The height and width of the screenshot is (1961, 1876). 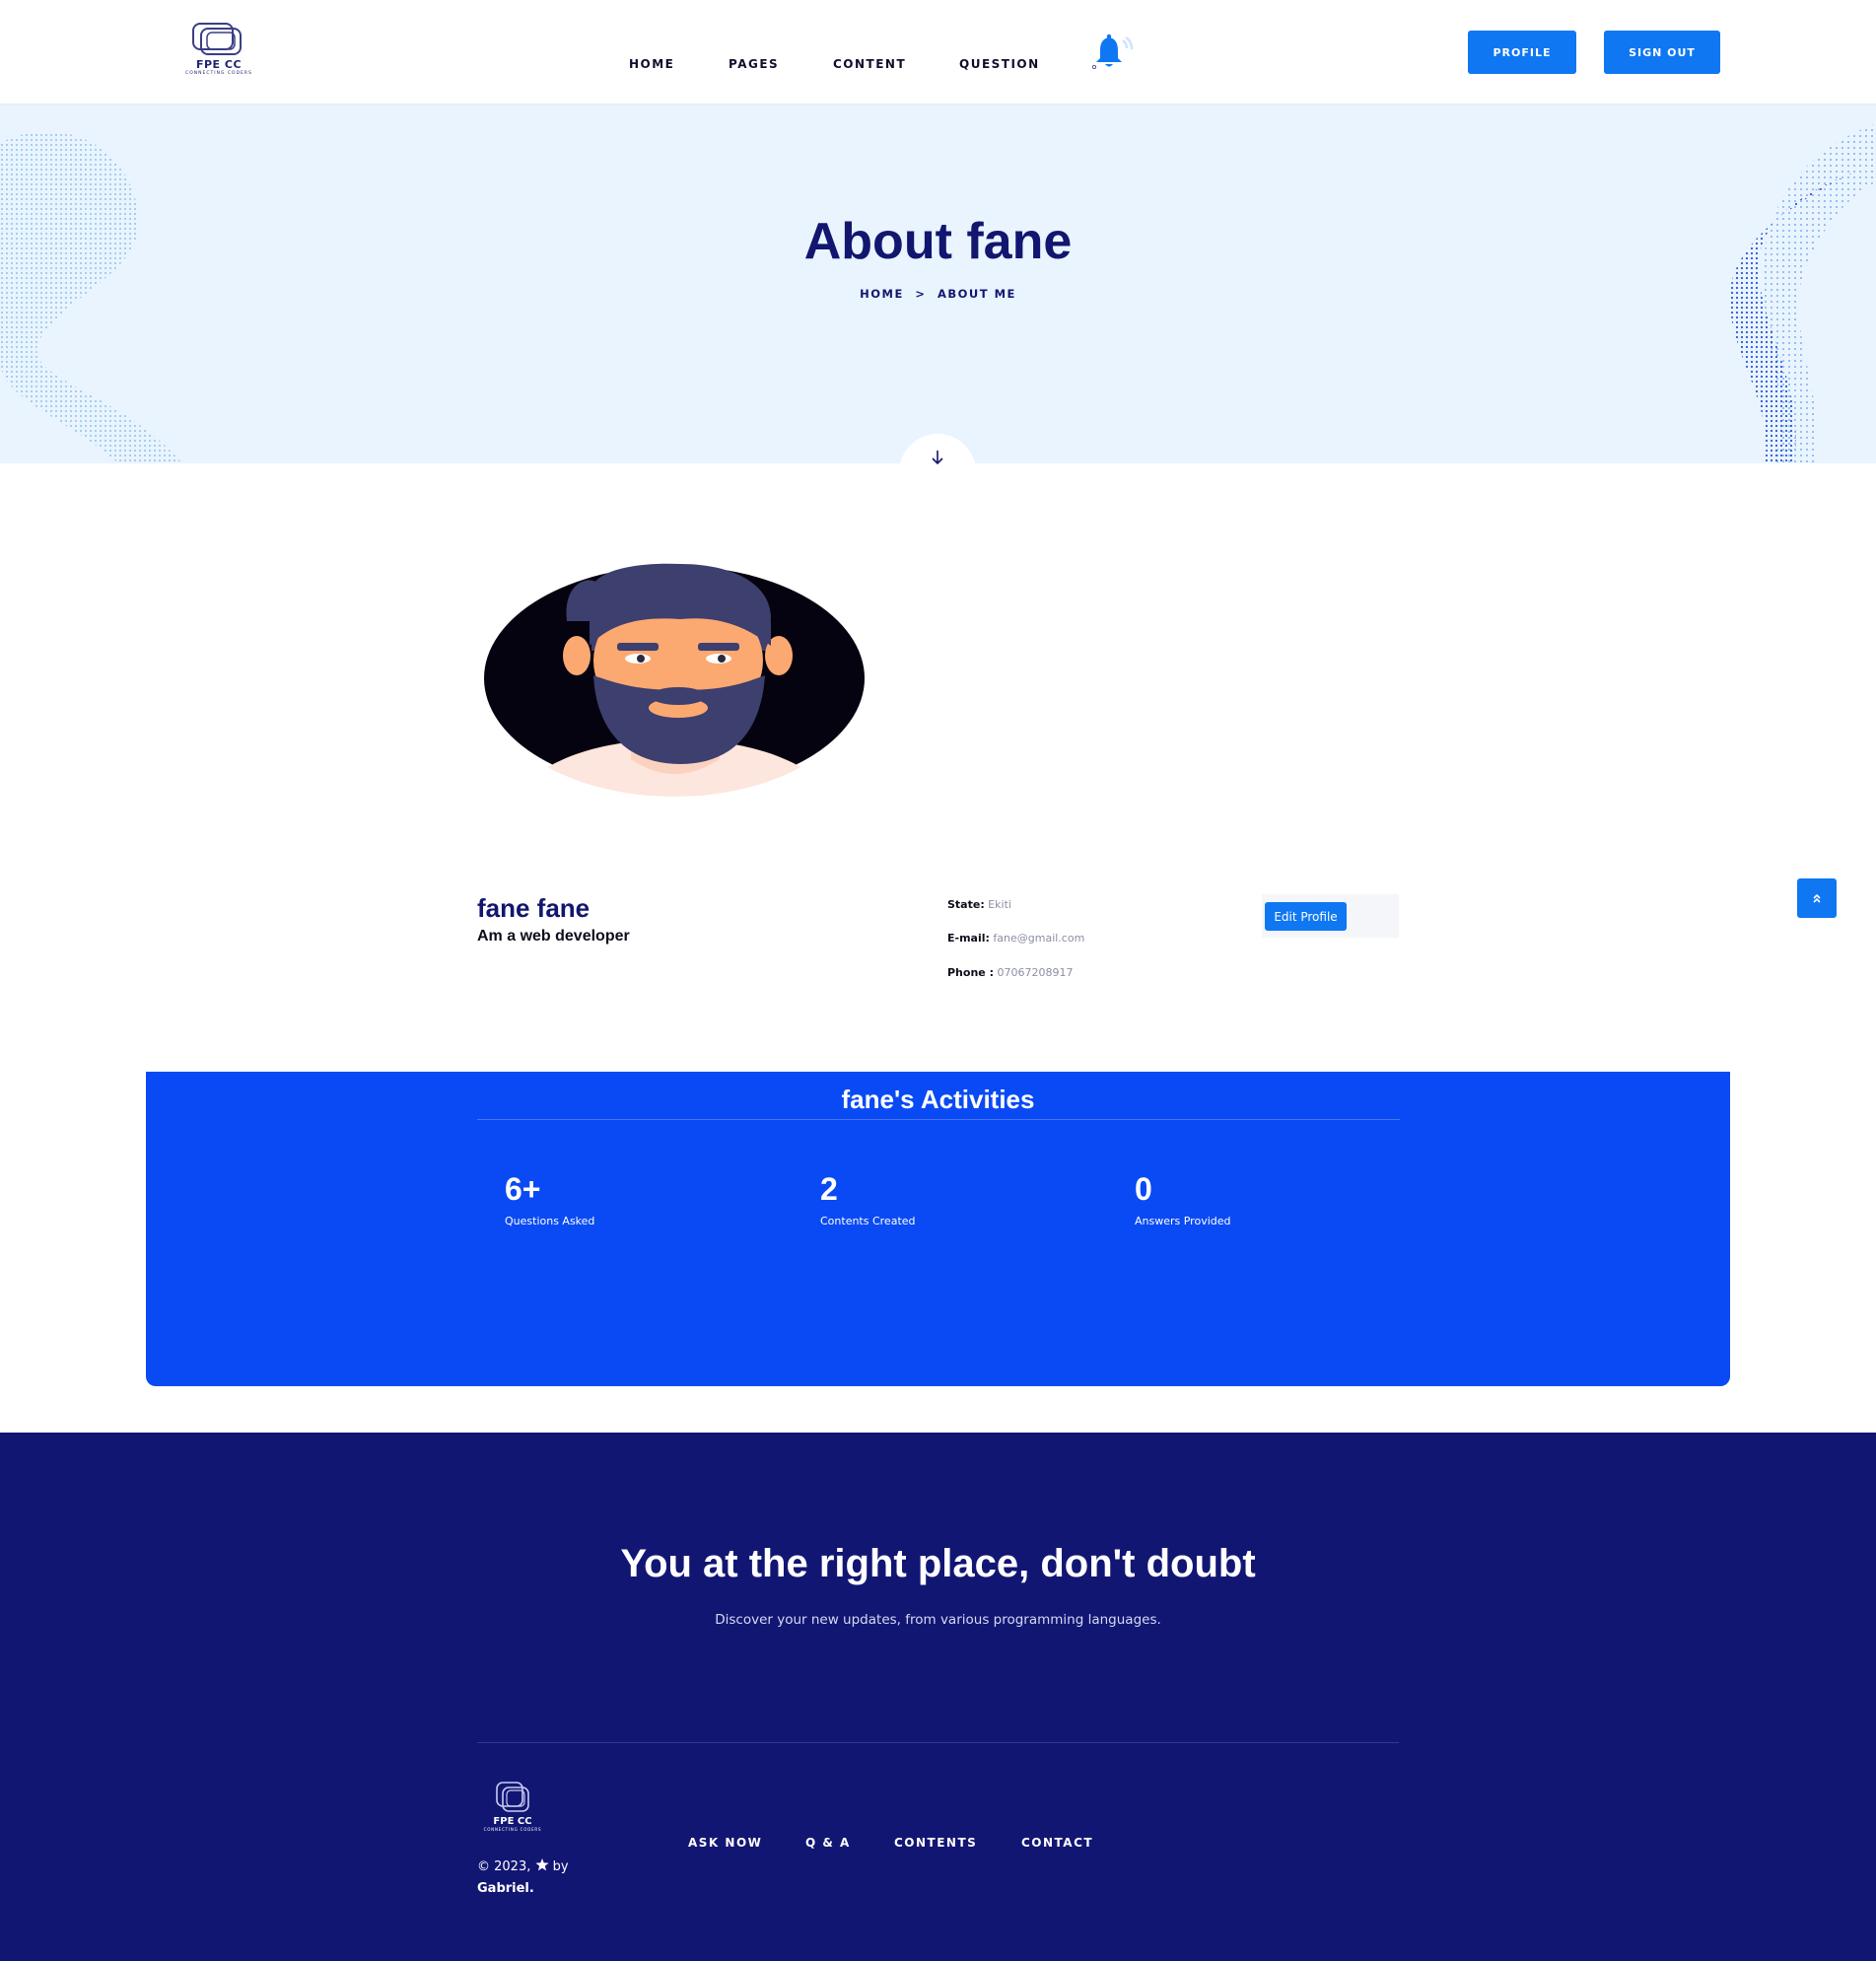 I want to click on copyright: © 2023, by Gabriel., so click(x=523, y=1878).